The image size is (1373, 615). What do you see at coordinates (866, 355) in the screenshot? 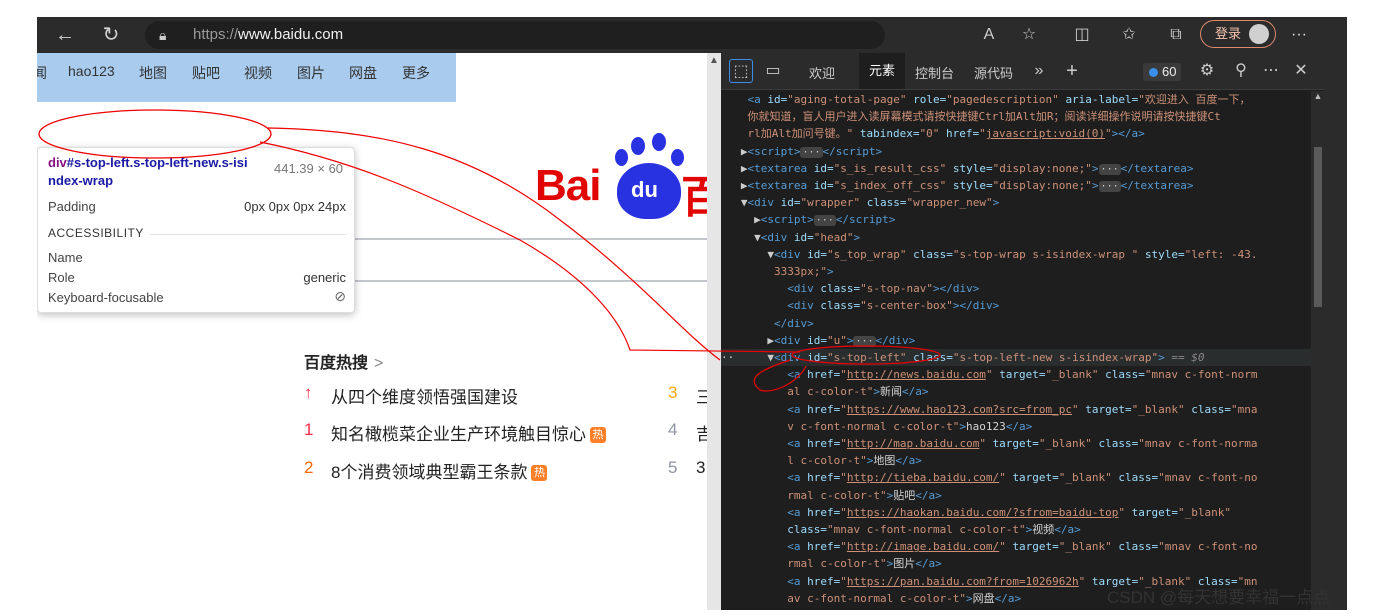
I see `annotation-circle-node` at bounding box center [866, 355].